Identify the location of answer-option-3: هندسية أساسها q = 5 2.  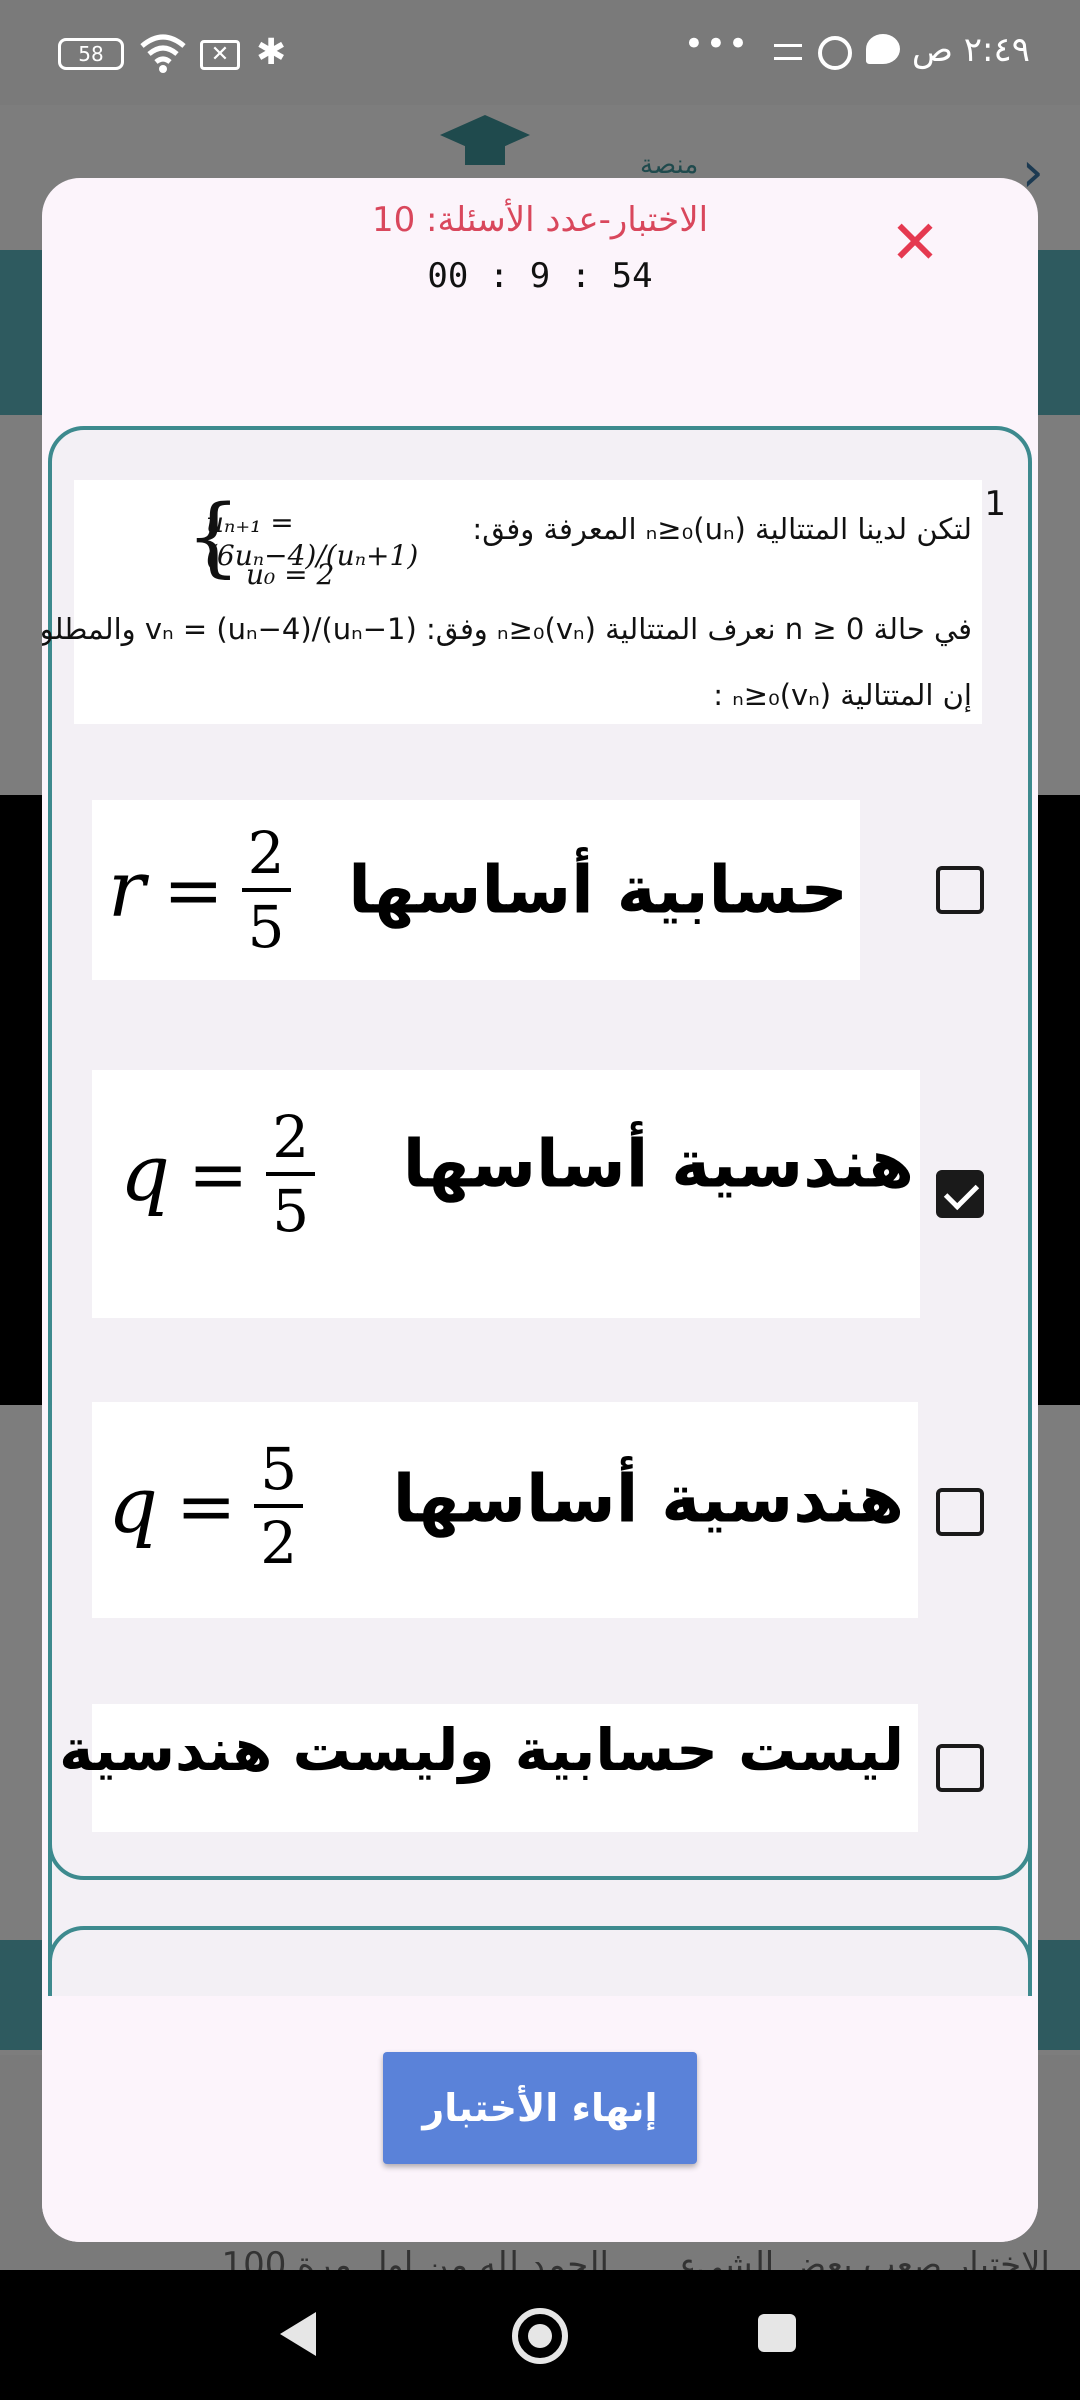
(544, 1510).